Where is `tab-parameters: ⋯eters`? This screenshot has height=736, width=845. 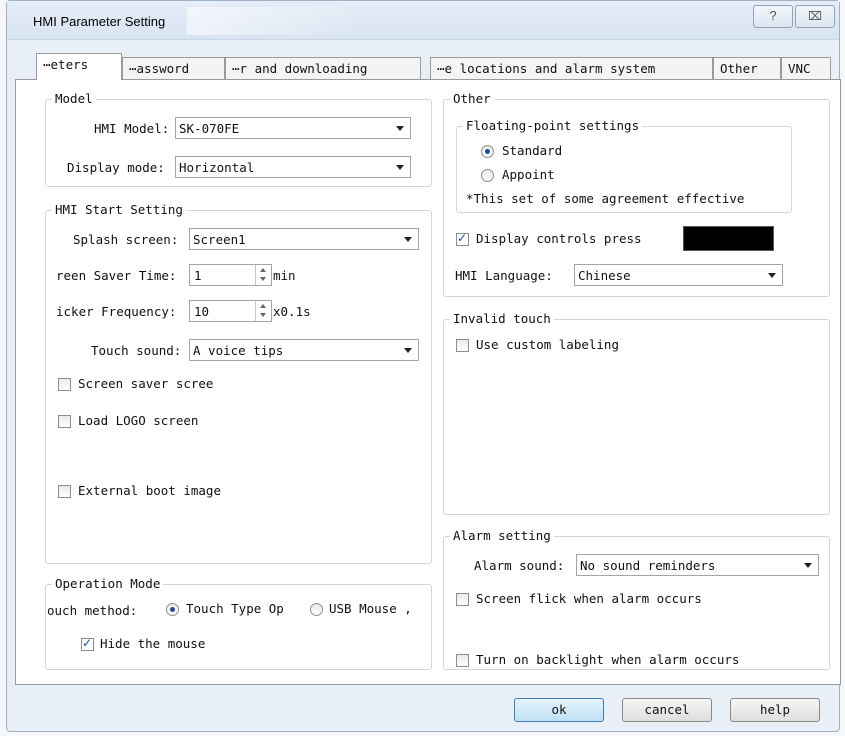 tab-parameters: ⋯eters is located at coordinates (79, 66).